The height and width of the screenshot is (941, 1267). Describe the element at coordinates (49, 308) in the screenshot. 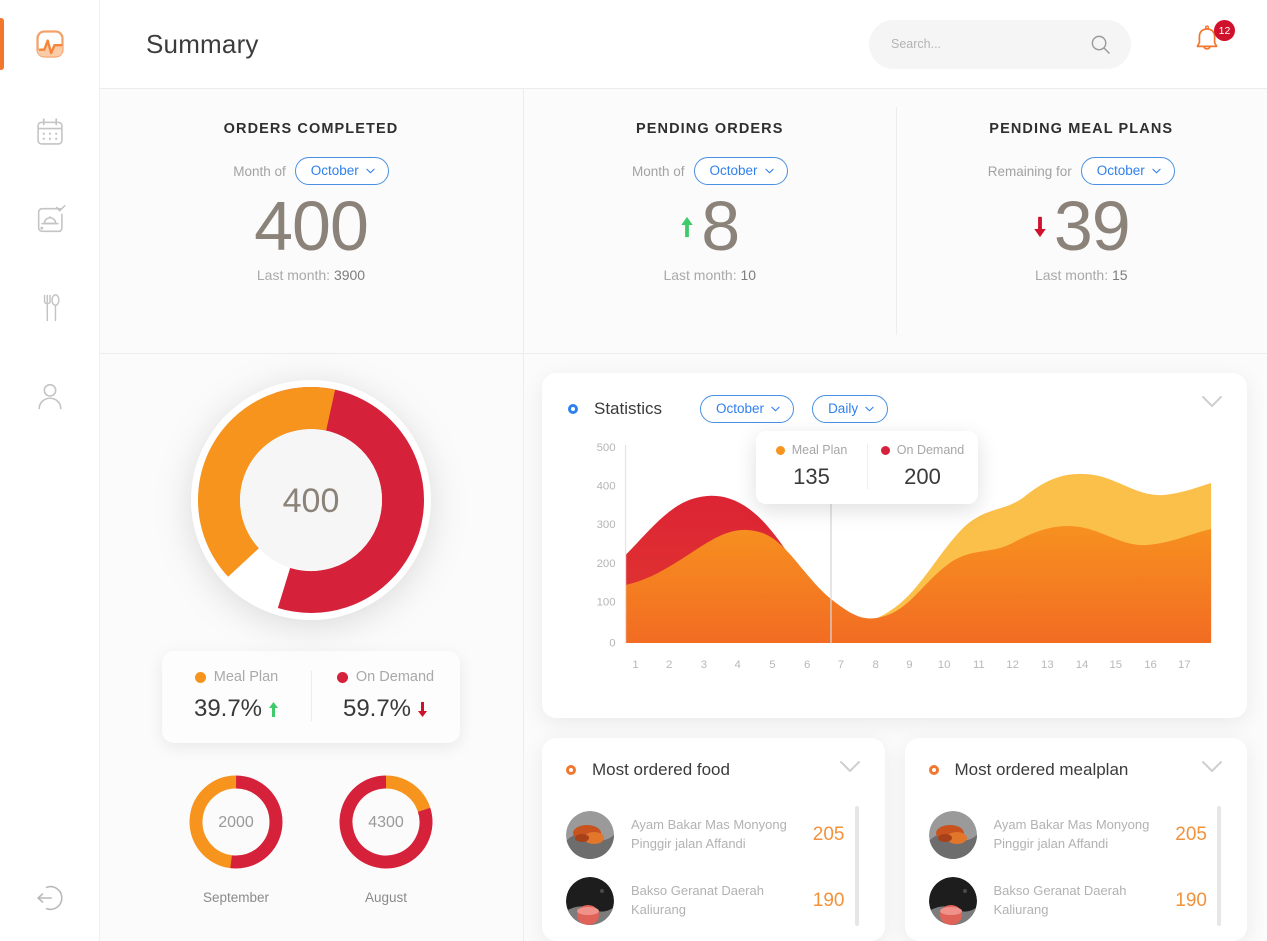

I see `sidebar-item-menu` at that location.